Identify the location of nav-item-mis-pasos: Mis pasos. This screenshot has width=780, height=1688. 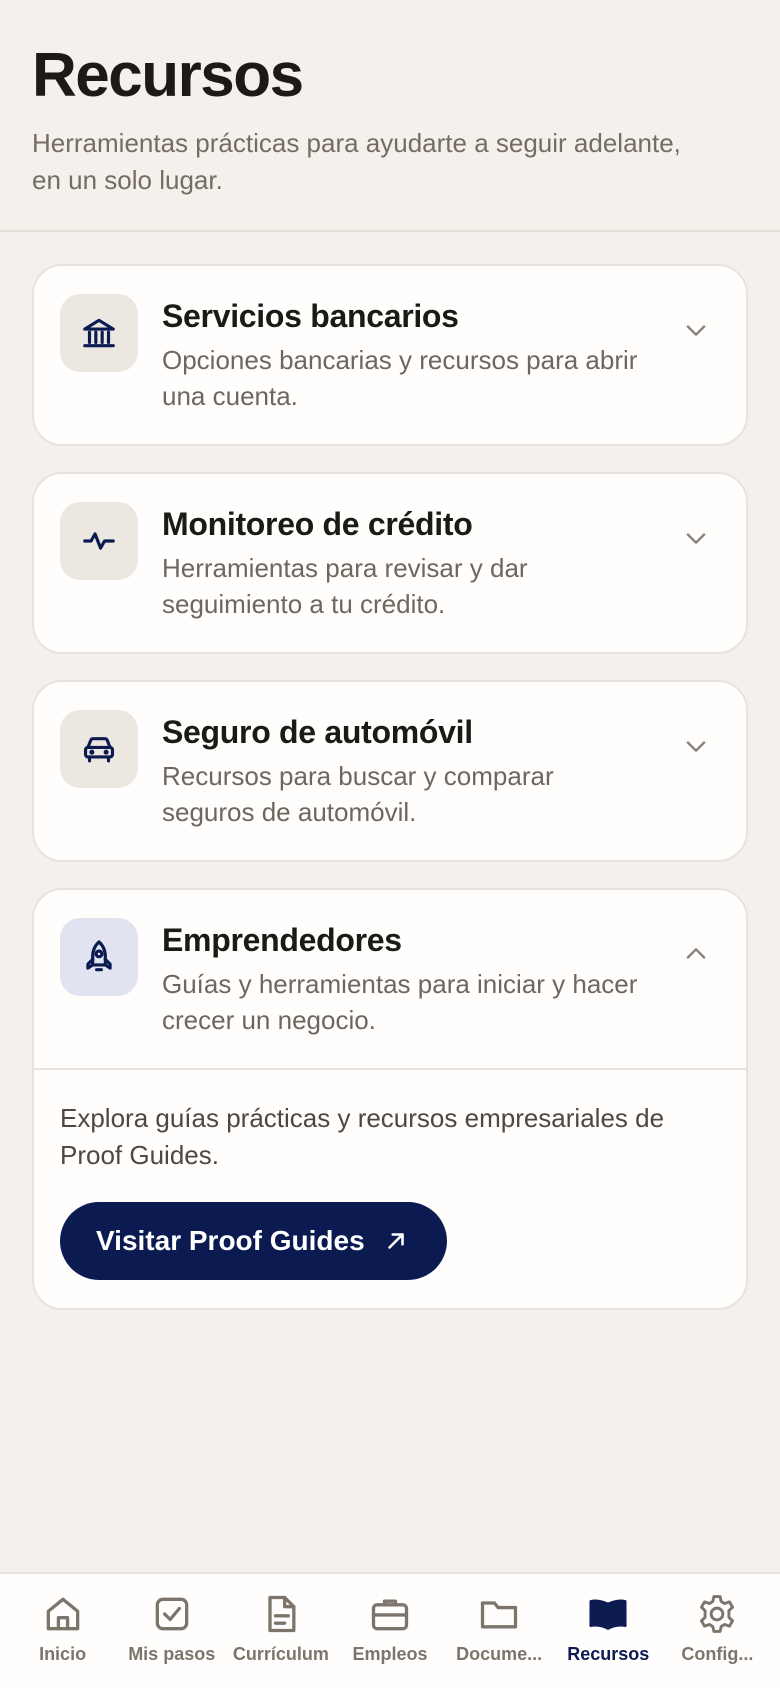
(171, 1631).